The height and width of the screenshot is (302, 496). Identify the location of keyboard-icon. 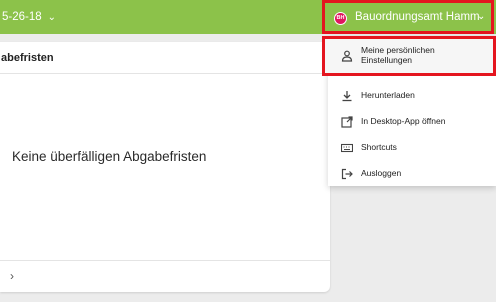
(347, 147).